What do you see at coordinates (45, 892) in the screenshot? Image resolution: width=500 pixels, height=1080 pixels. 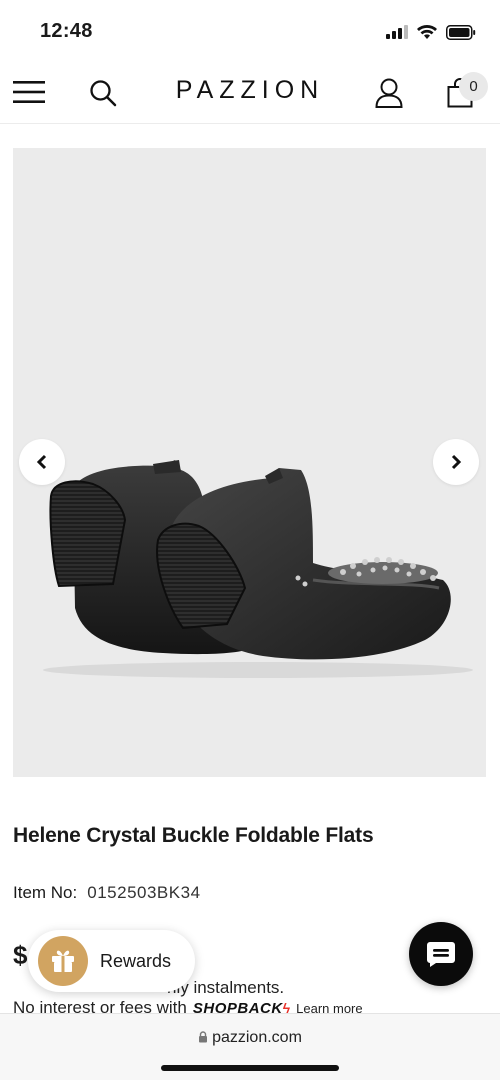 I see `item-number-label: Item No:` at bounding box center [45, 892].